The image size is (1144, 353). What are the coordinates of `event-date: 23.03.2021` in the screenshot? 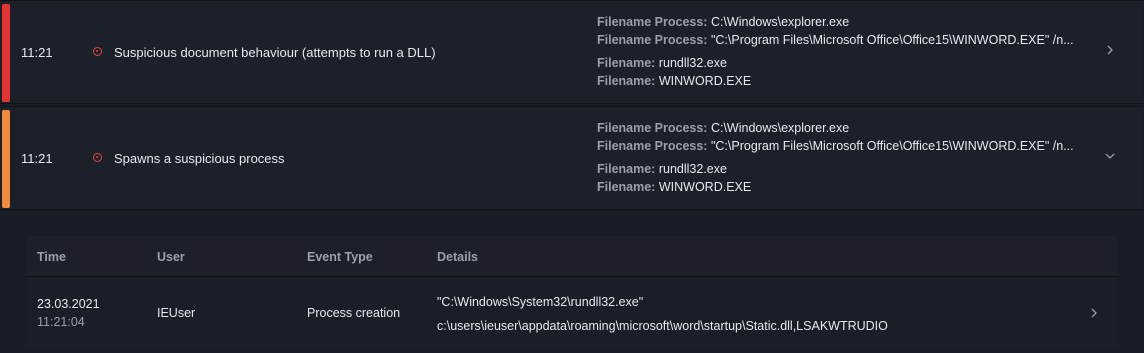 It's located at (68, 304).